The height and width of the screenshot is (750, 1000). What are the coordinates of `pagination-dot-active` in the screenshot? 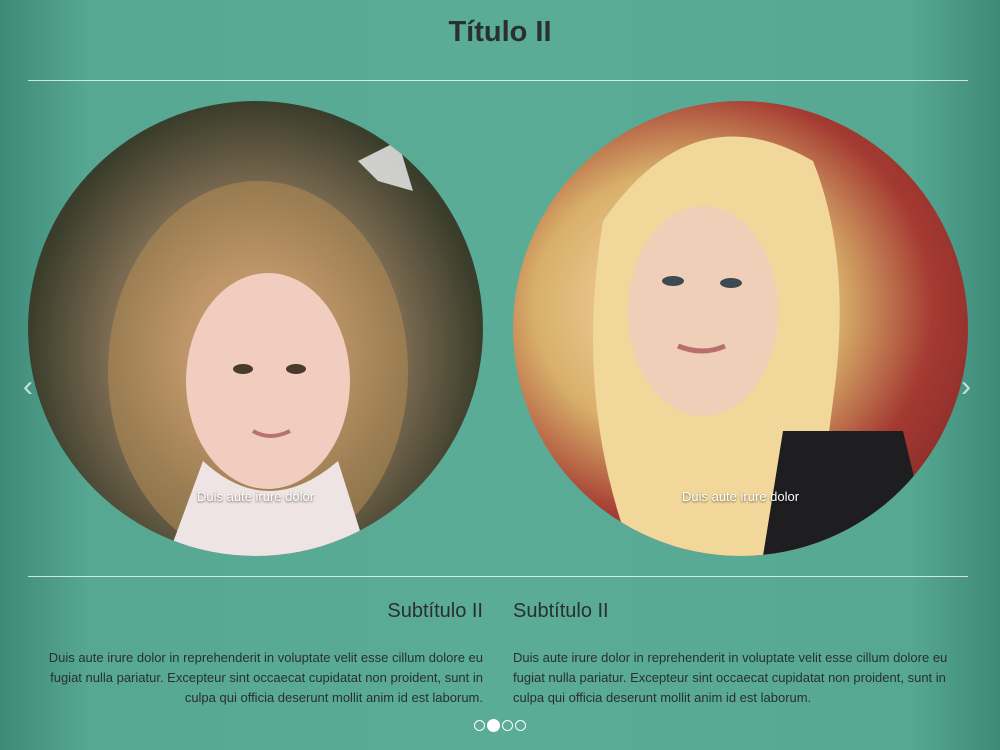 It's located at (493, 725).